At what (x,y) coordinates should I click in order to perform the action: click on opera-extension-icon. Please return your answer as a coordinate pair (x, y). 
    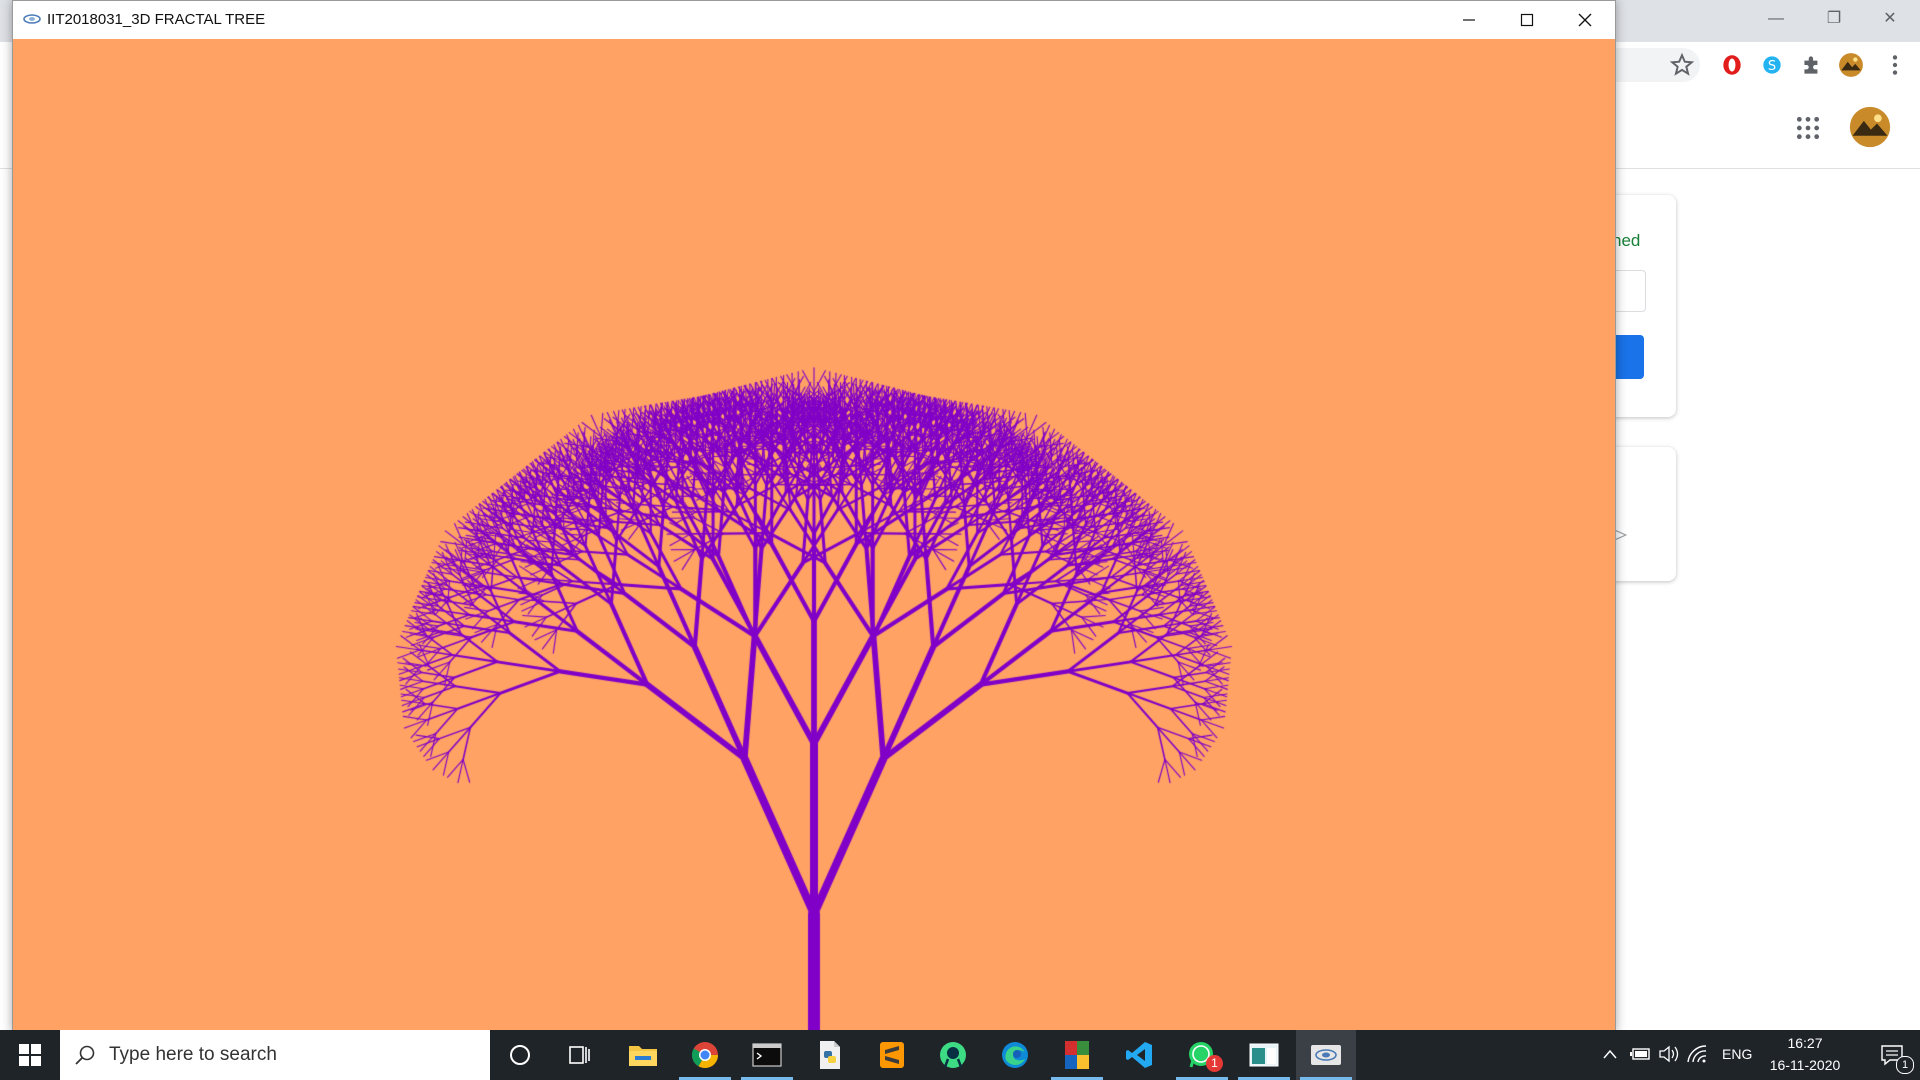
    Looking at the image, I should click on (1732, 65).